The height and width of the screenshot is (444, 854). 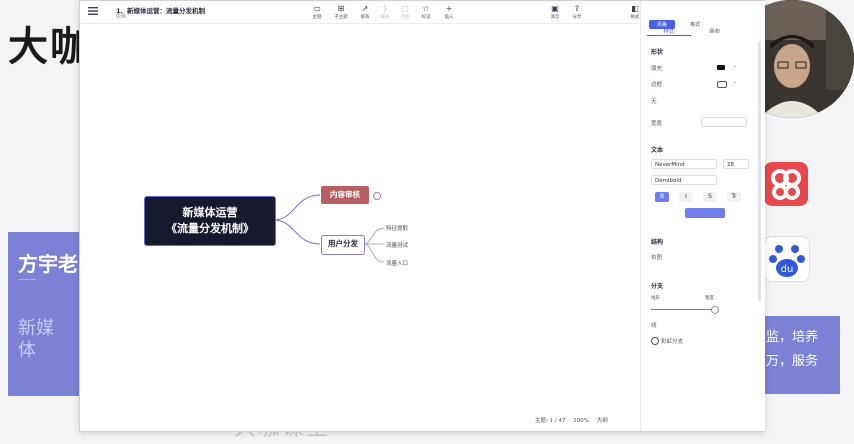 What do you see at coordinates (669, 31) in the screenshot?
I see `subtab-style: 样式` at bounding box center [669, 31].